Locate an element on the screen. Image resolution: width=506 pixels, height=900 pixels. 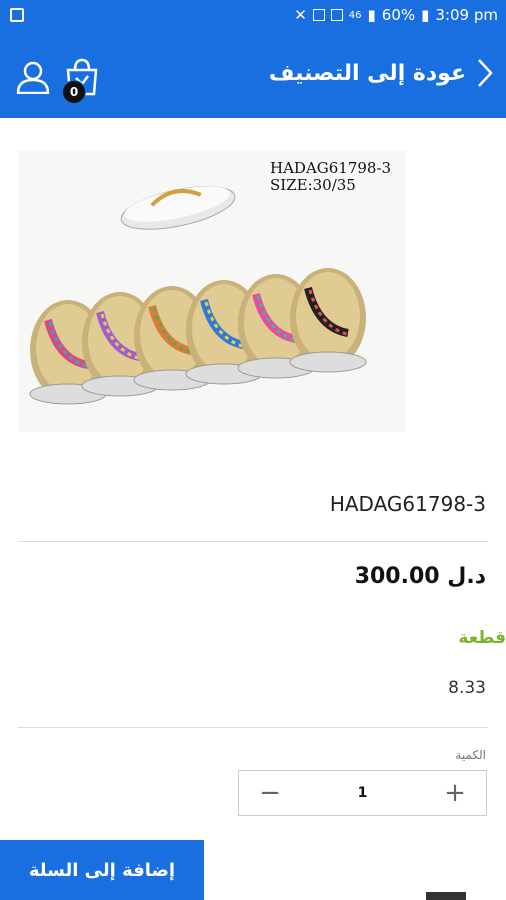
unit-label: قطعة is located at coordinates (482, 638).